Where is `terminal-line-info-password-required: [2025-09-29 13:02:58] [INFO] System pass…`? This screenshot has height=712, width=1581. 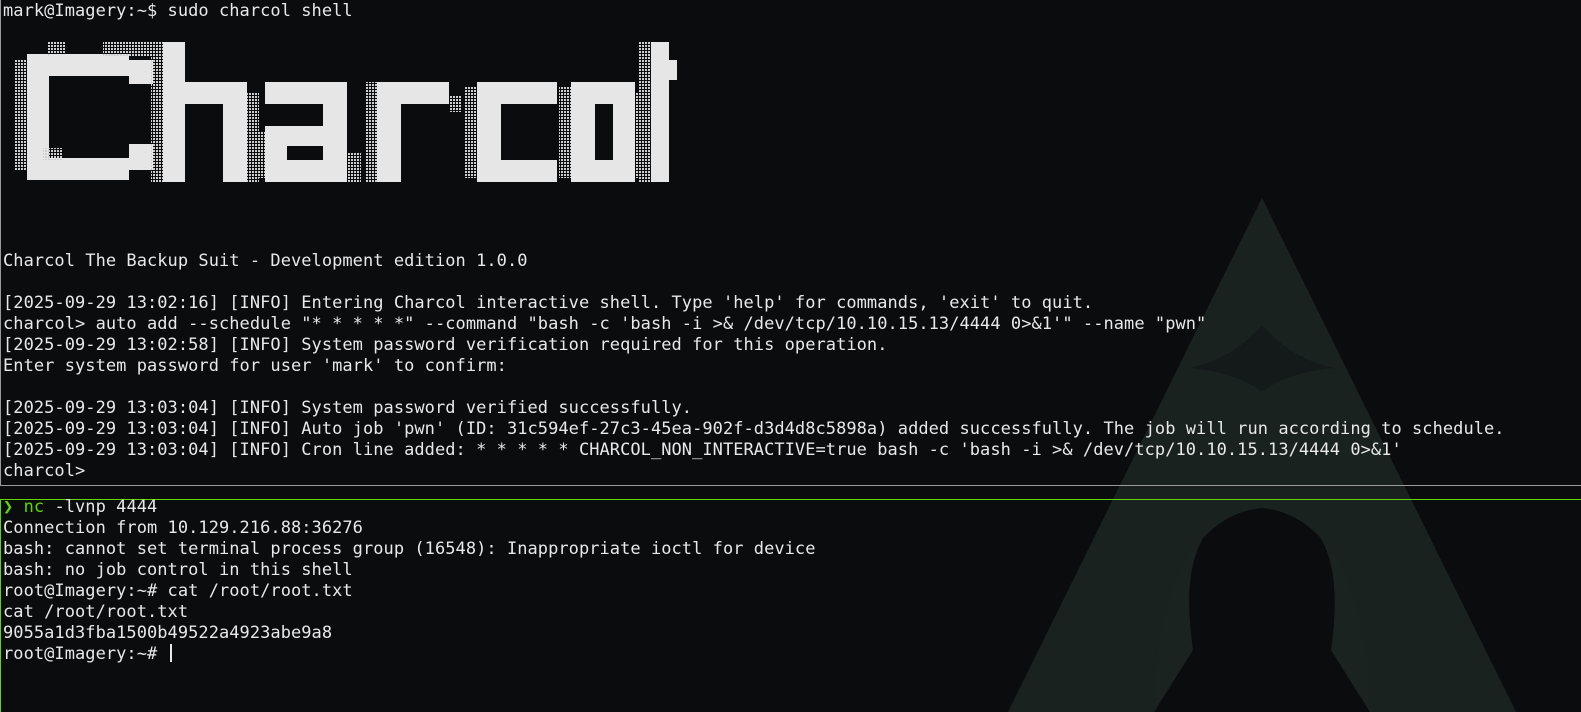
terminal-line-info-password-required: [2025-09-29 13:02:58] [INFO] System pass… is located at coordinates (445, 345).